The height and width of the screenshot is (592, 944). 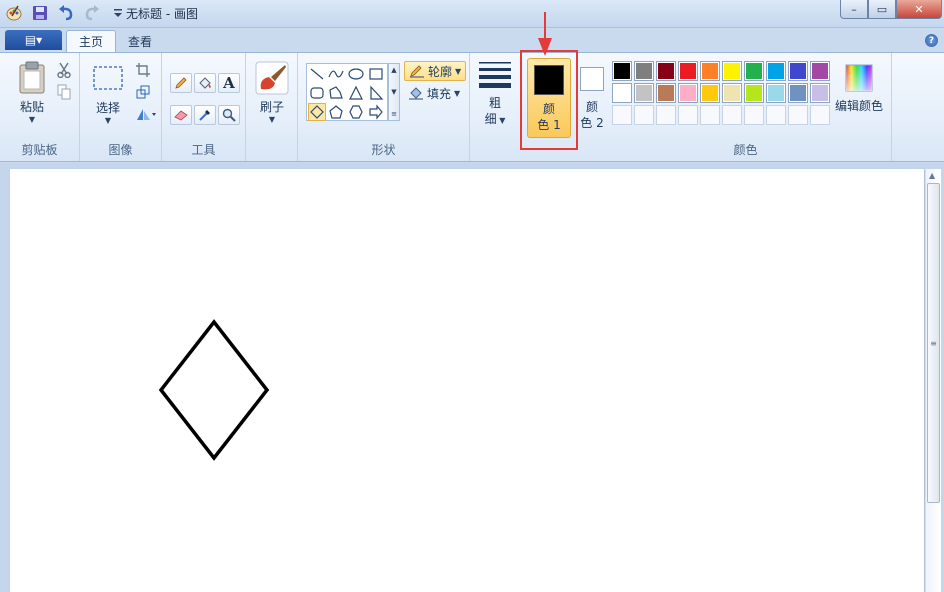 I want to click on expand-gallery-icon: ≡, so click(x=394, y=114).